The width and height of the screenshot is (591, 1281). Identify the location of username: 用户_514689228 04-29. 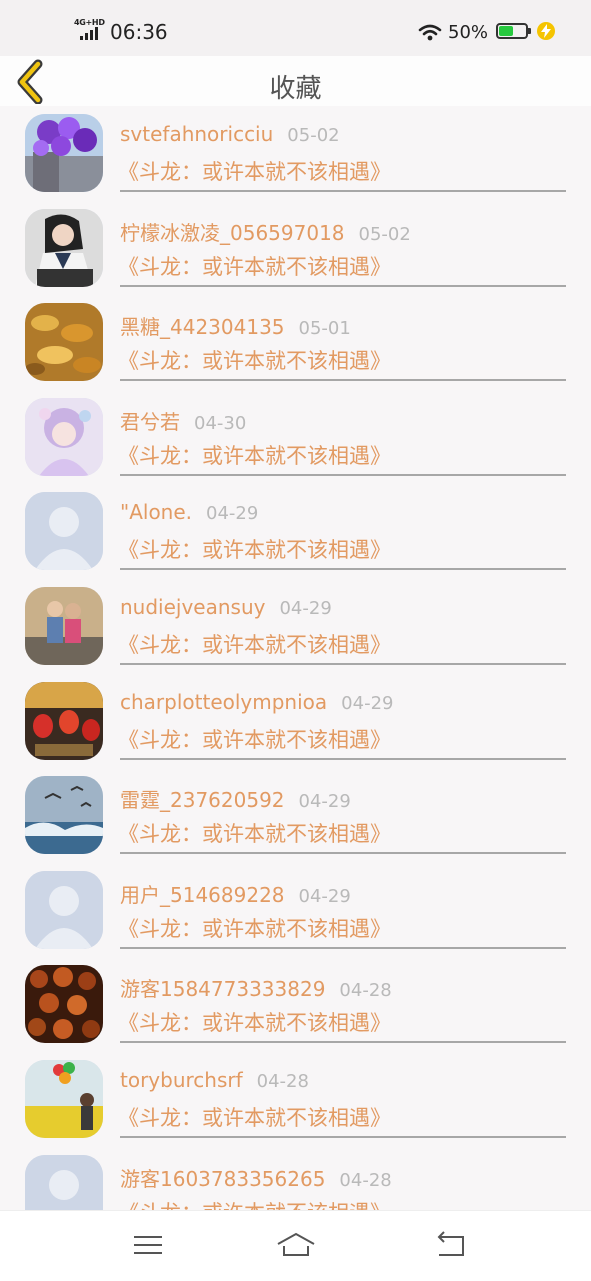
(235, 893).